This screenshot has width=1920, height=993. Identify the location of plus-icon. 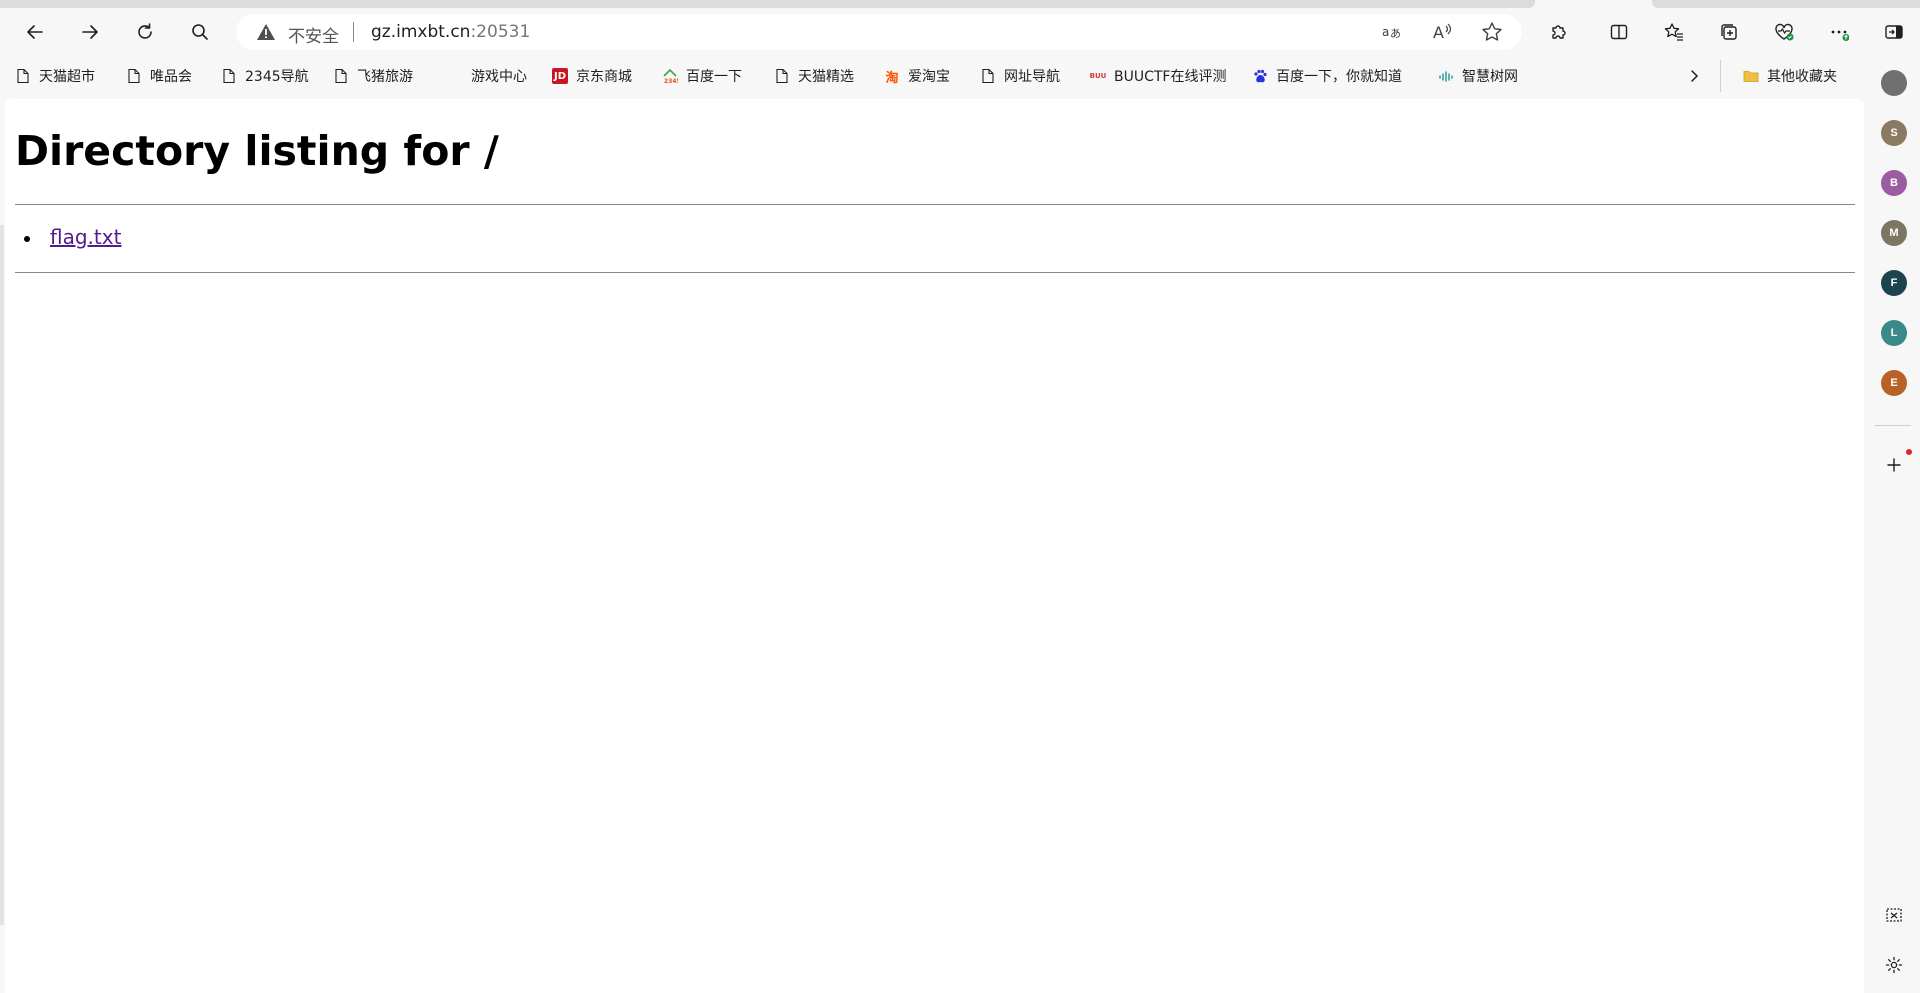
(1894, 465).